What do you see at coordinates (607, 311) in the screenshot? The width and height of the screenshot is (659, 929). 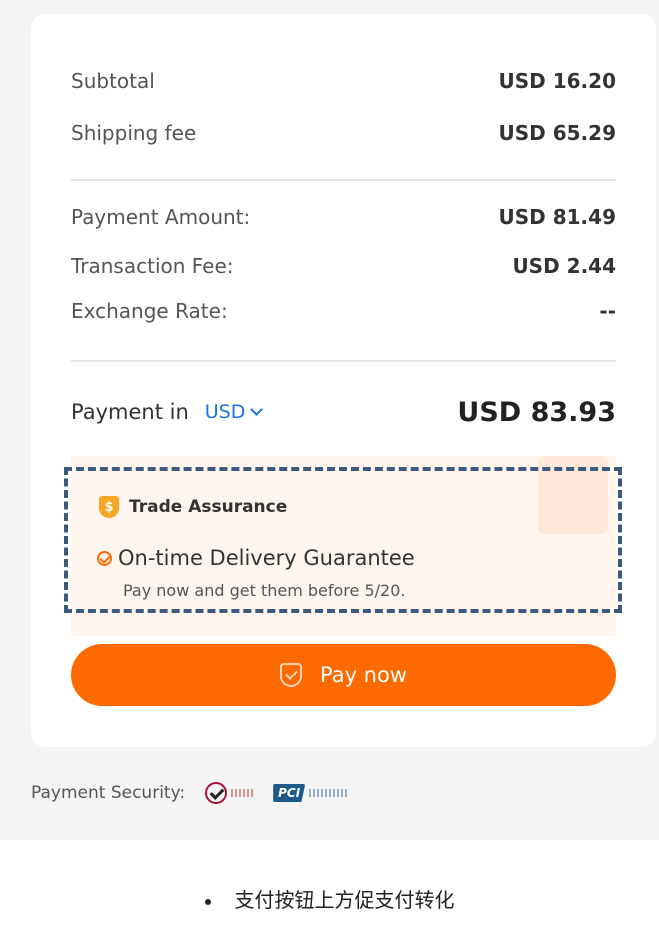 I see `exchange-rate-value: --` at bounding box center [607, 311].